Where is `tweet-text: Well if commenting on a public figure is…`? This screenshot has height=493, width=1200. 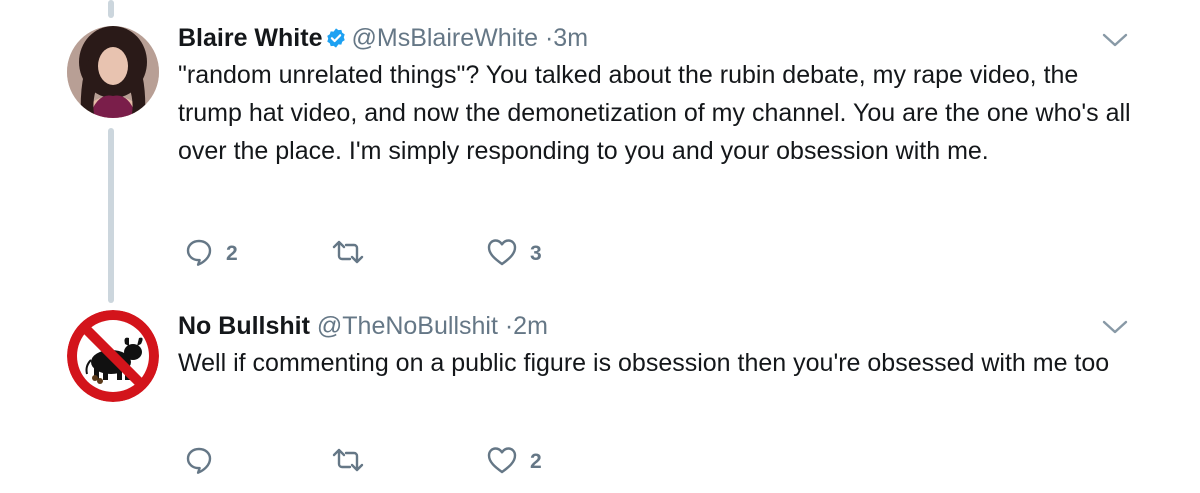 tweet-text: Well if commenting on a public figure is… is located at coordinates (644, 363).